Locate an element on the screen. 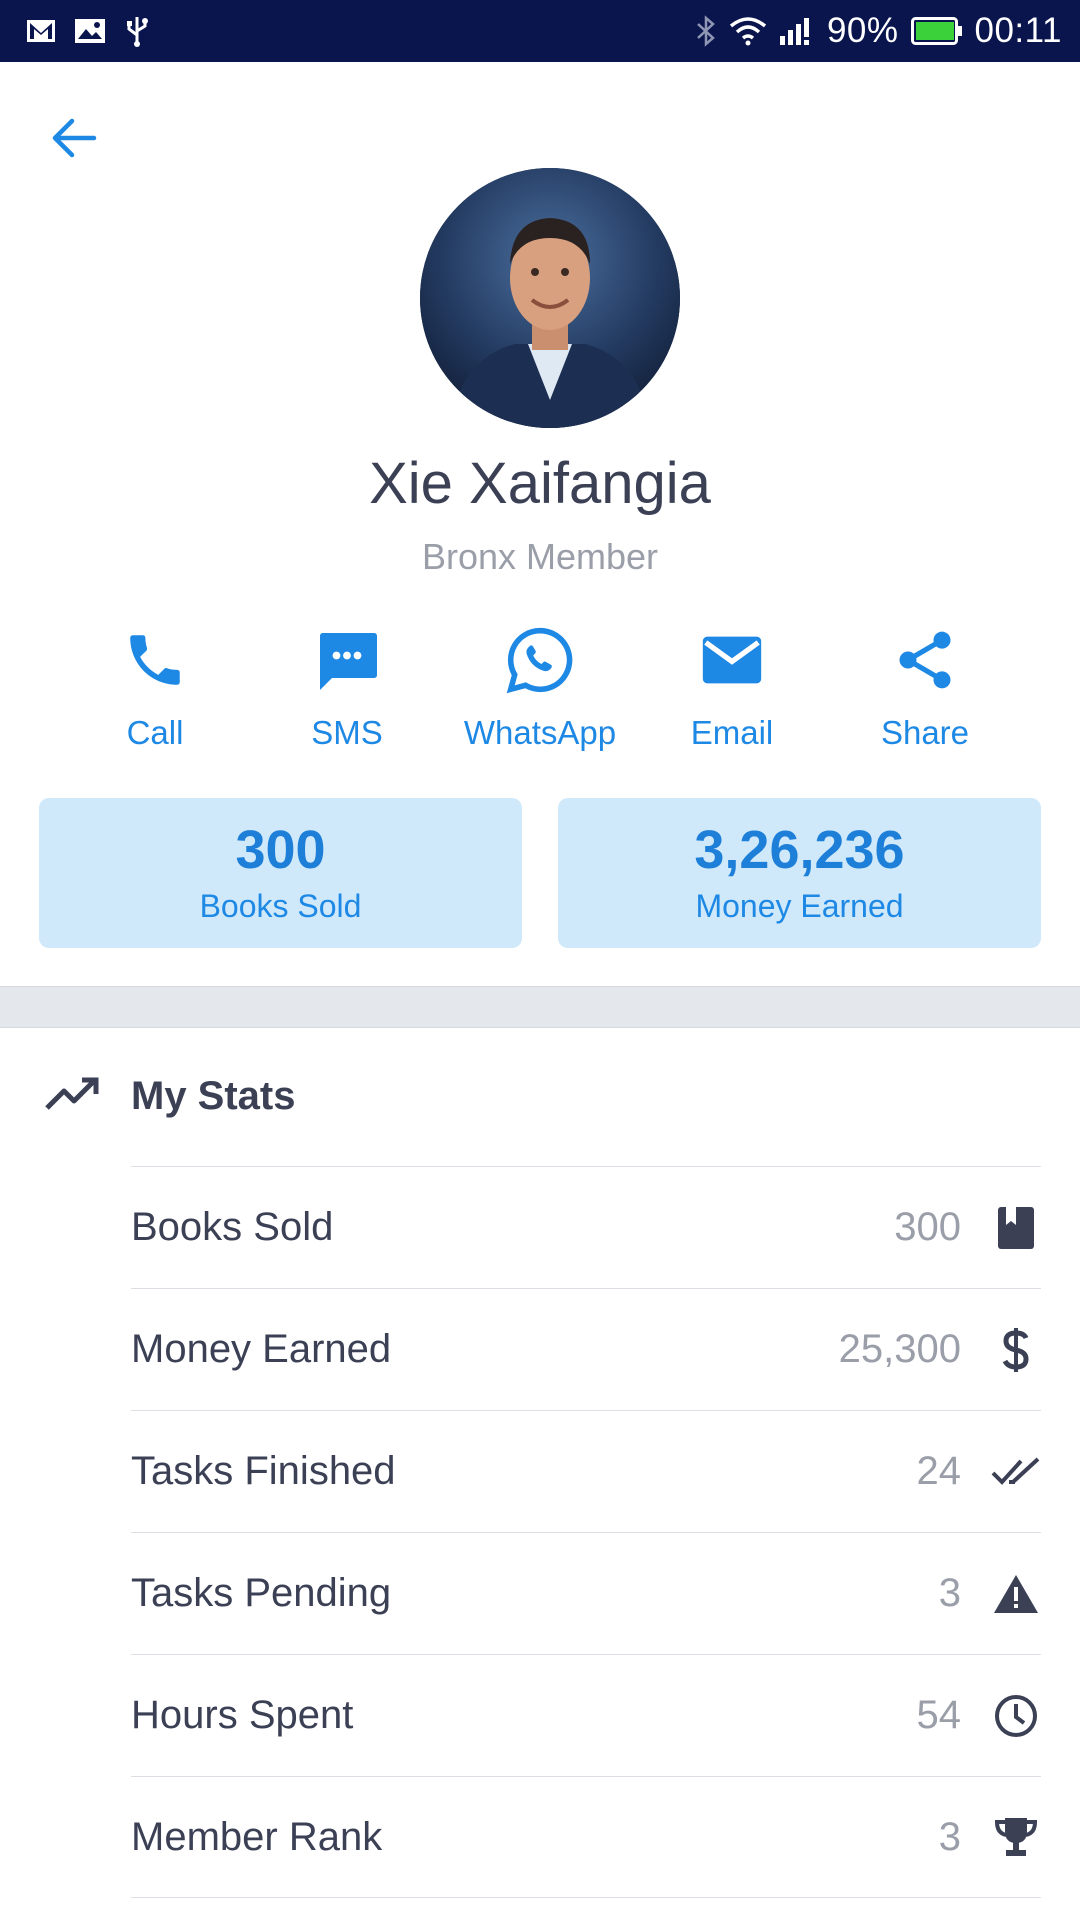 The image size is (1080, 1920). stats-header: My Stats is located at coordinates (540, 1098).